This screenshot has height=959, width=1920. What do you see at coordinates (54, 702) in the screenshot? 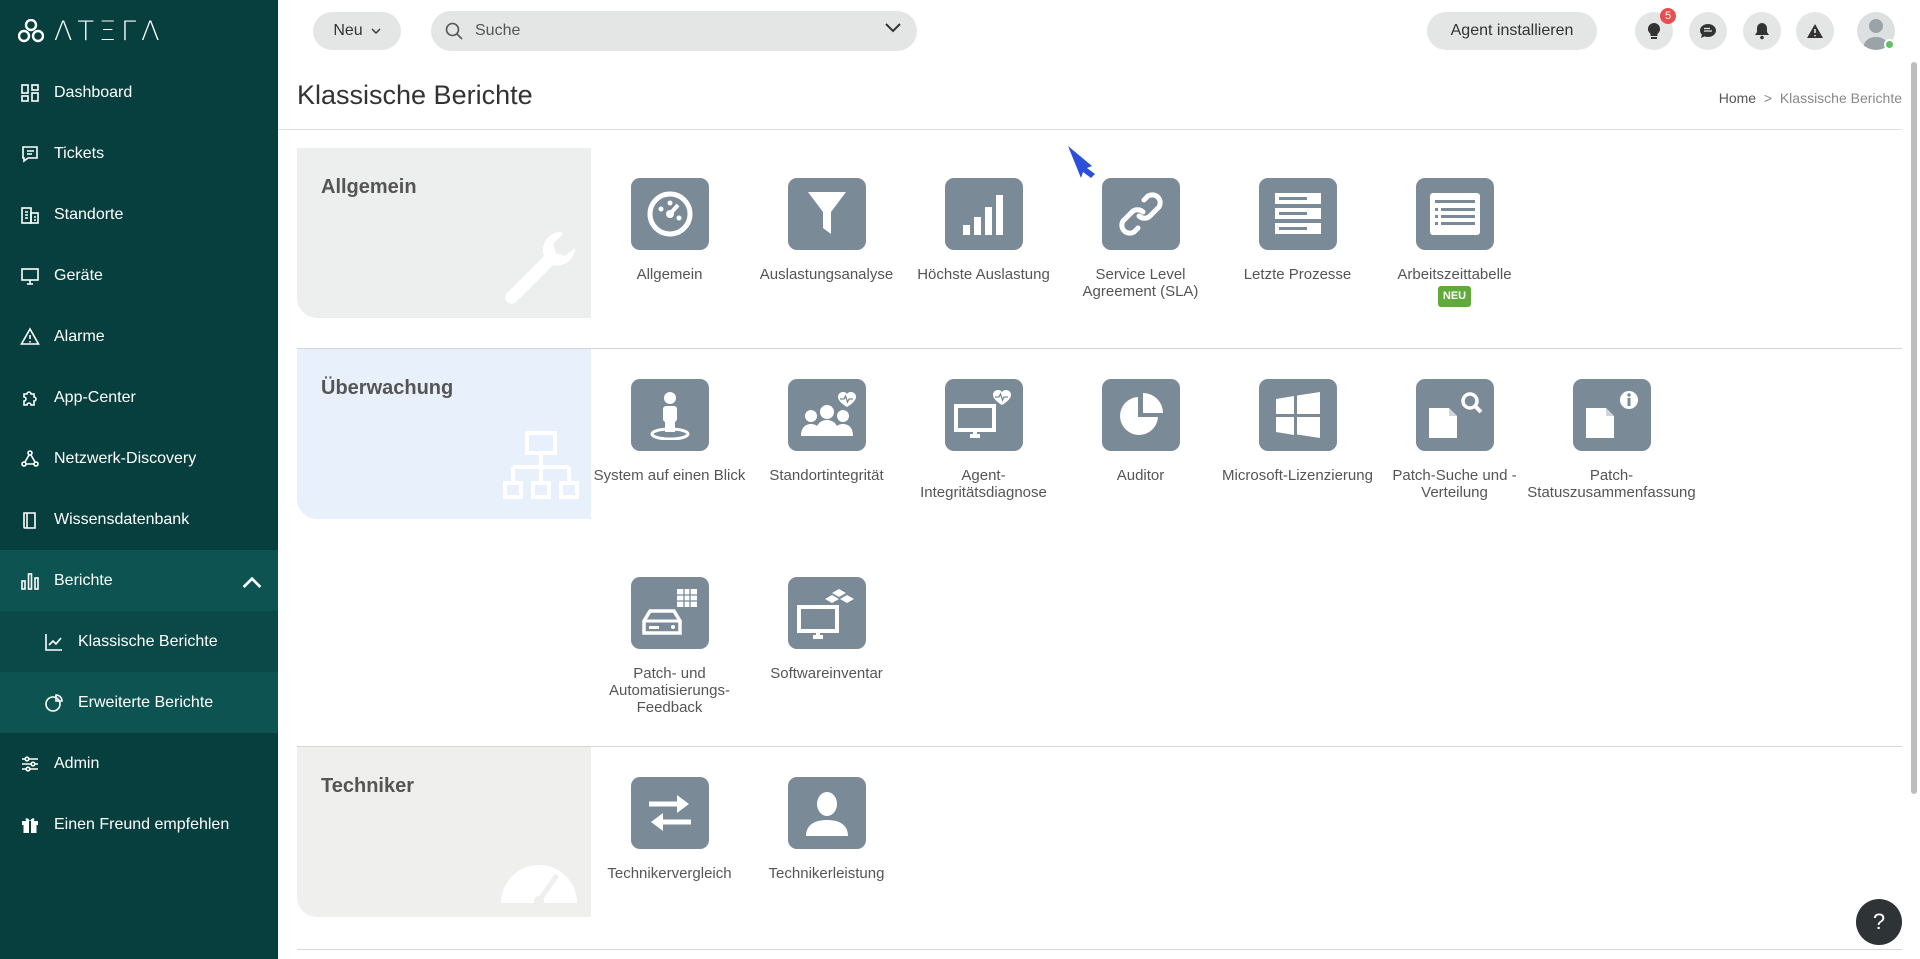
I see `pie-chart-icon` at bounding box center [54, 702].